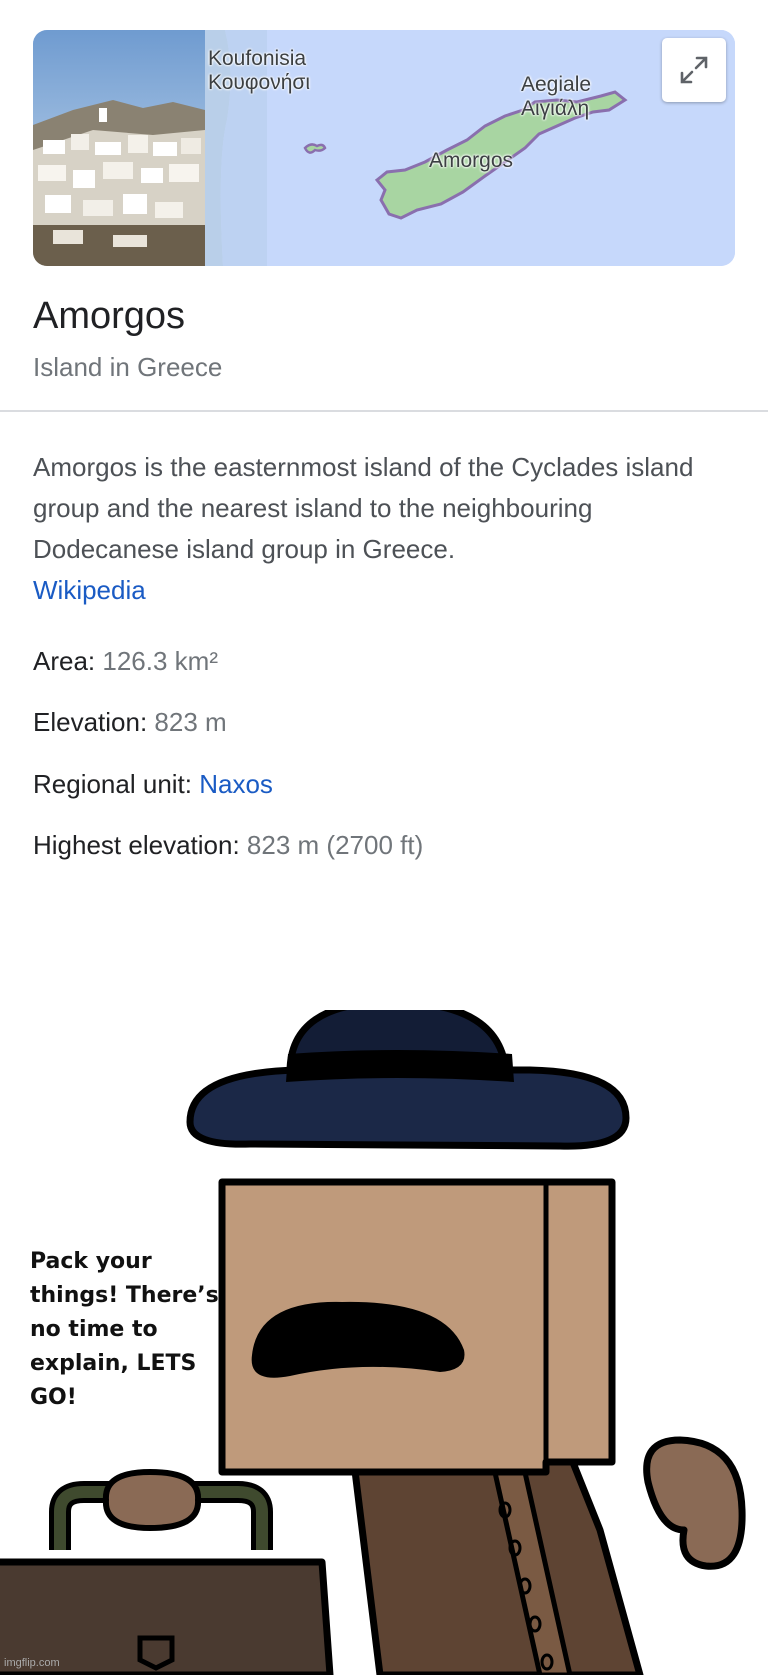 This screenshot has height=1675, width=768. I want to click on fact-value: 823 m, so click(190, 722).